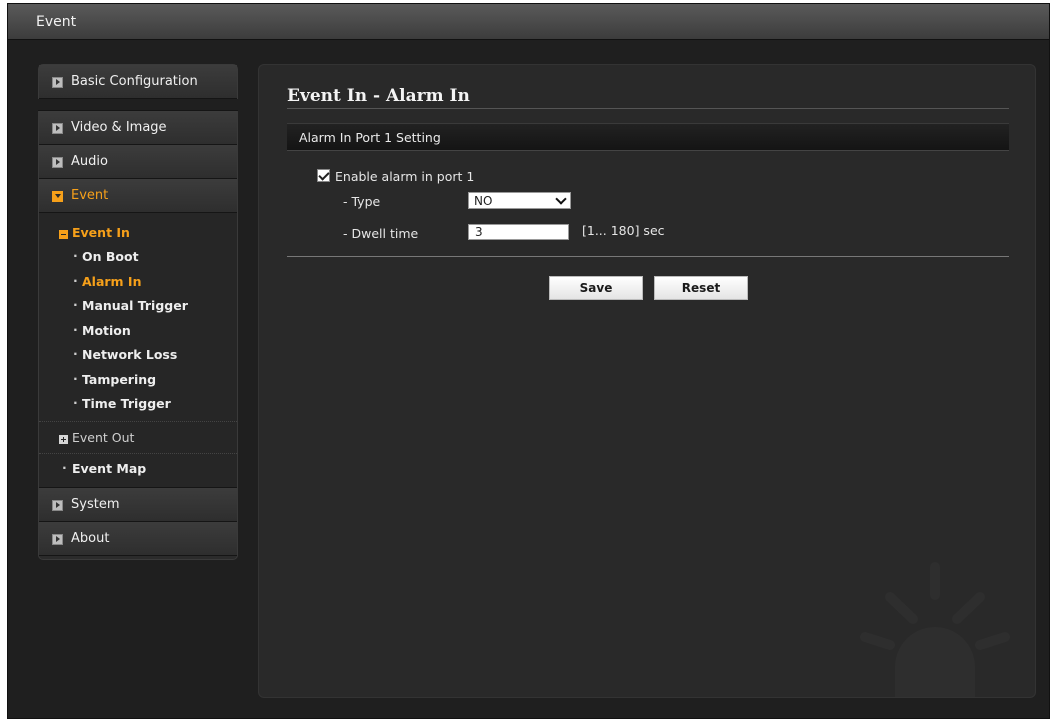  What do you see at coordinates (138, 196) in the screenshot?
I see `sidebar-item-event: Event` at bounding box center [138, 196].